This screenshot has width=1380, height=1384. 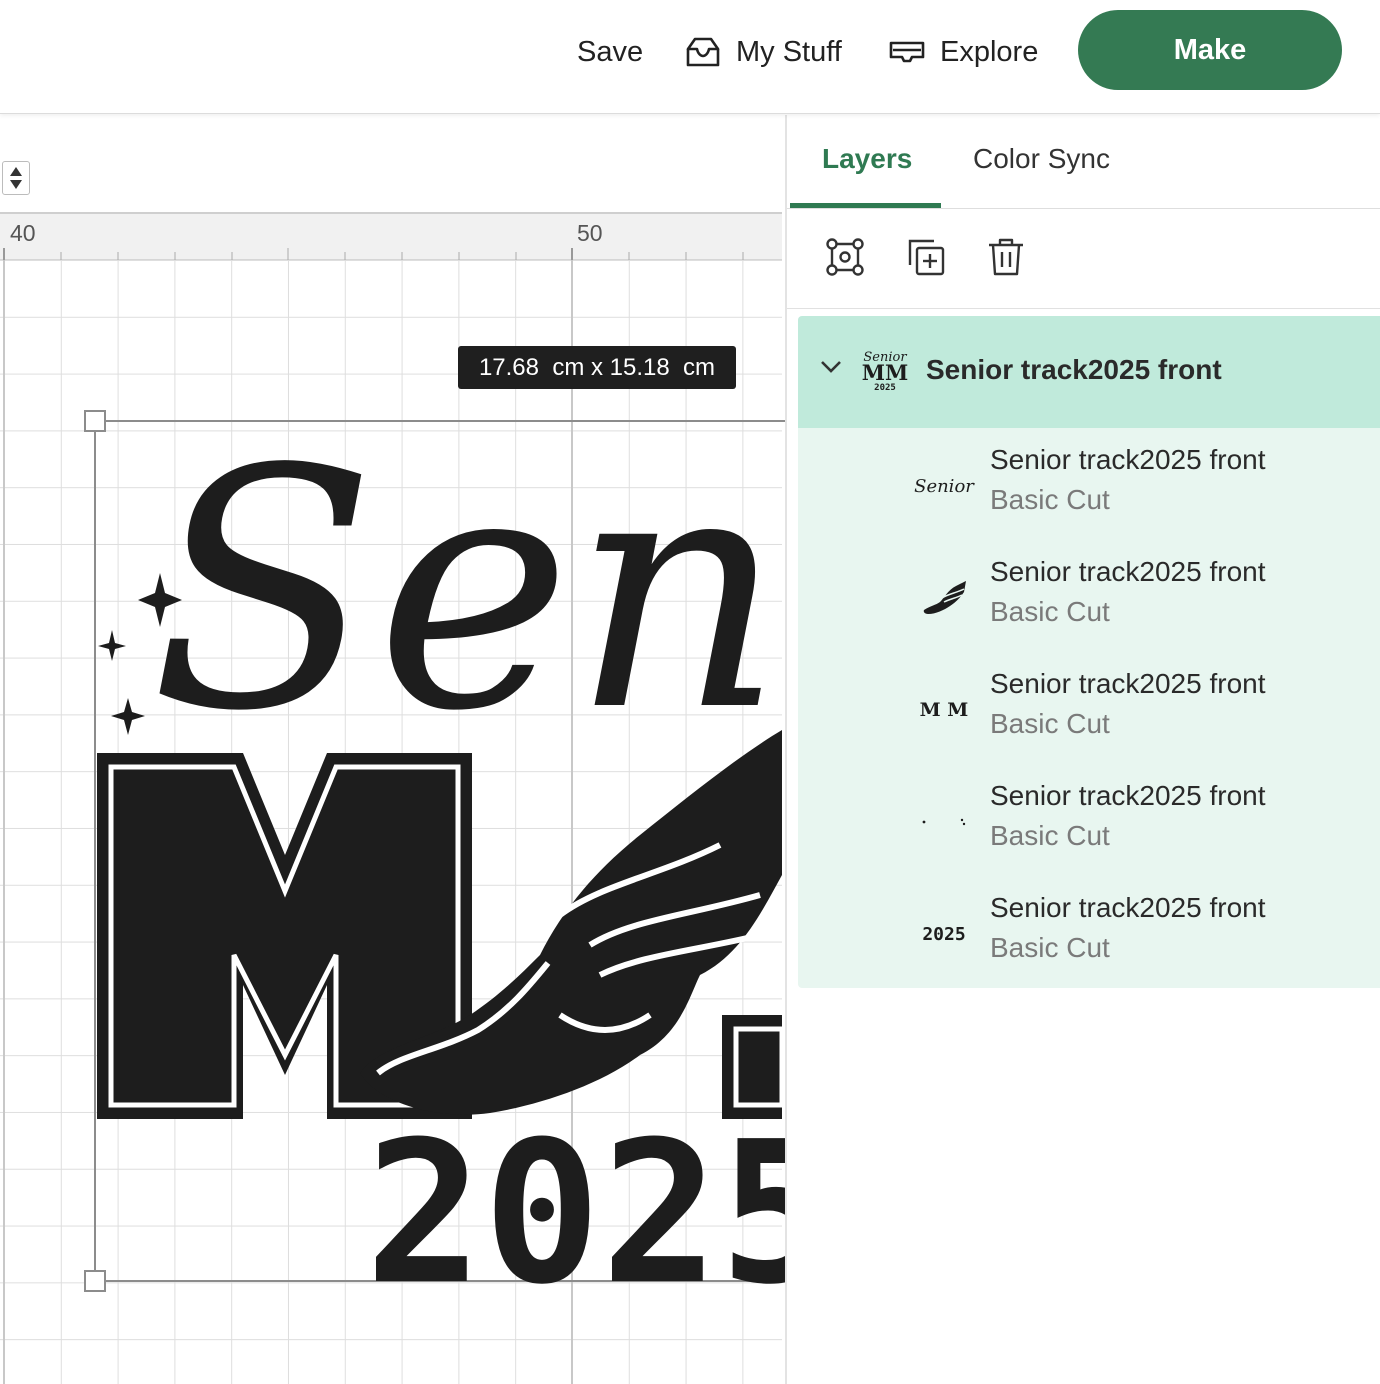 I want to click on explore-label: Explore, so click(x=989, y=51).